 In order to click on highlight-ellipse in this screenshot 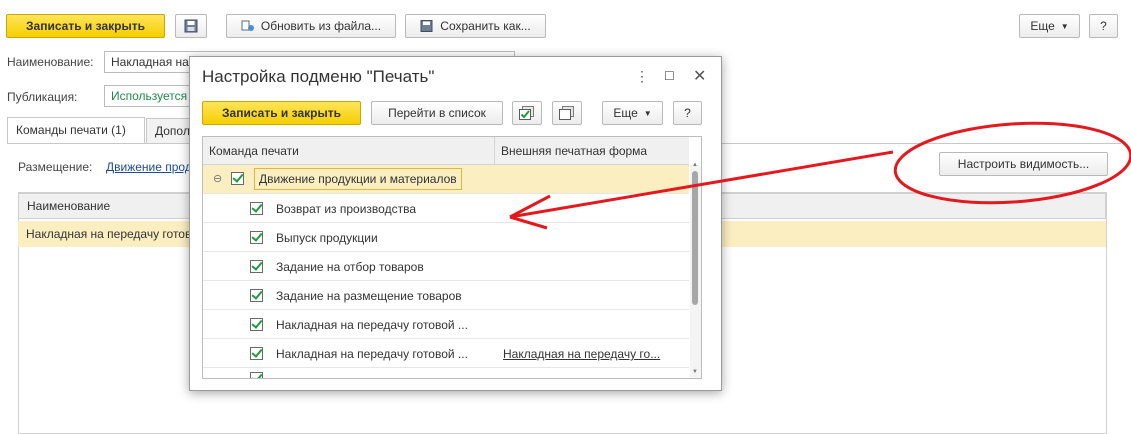, I will do `click(1012, 163)`.